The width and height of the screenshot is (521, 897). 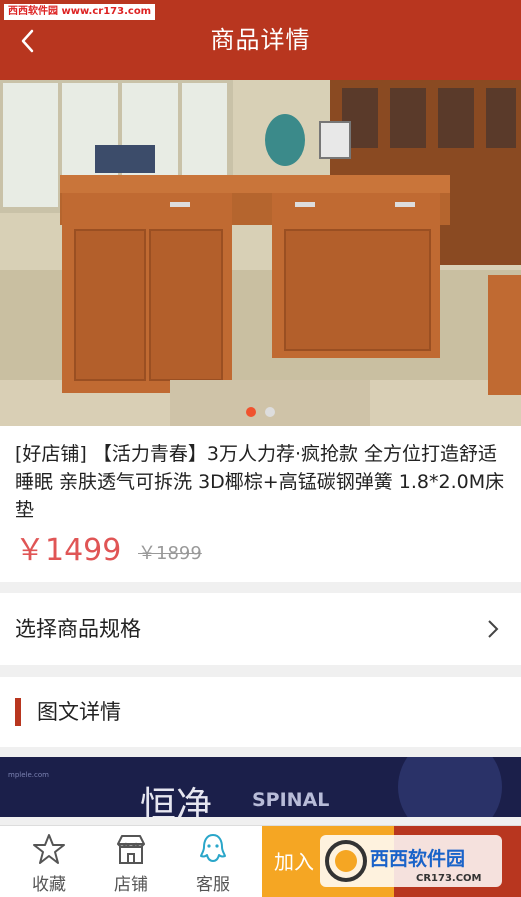 I want to click on watermark-url: CR173.COM, so click(x=449, y=878).